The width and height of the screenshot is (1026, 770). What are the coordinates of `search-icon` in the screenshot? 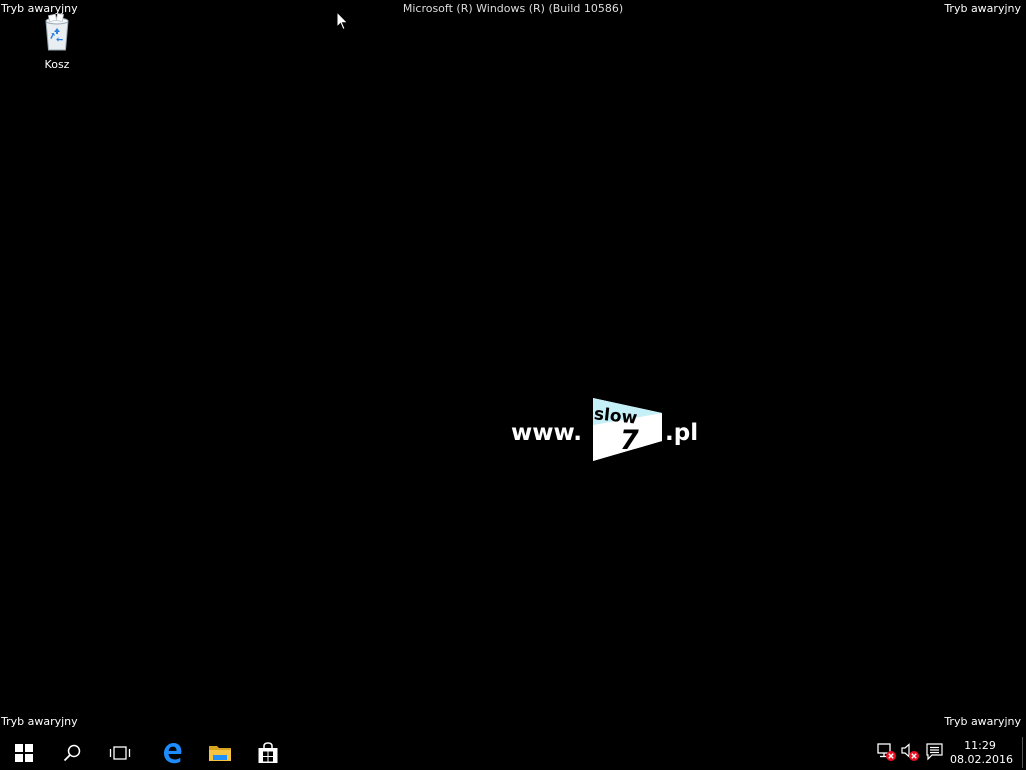 It's located at (72, 752).